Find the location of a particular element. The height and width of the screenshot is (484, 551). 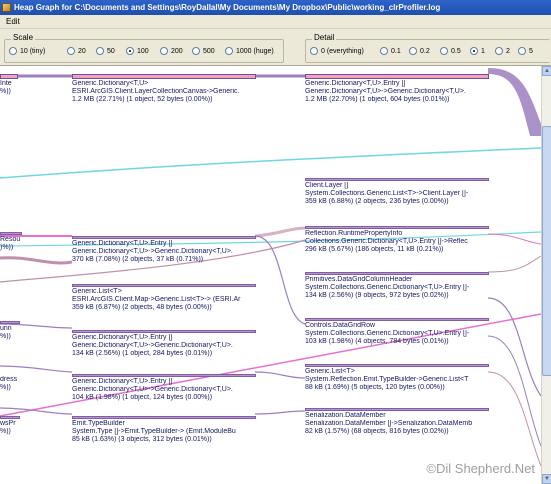

app-icon is located at coordinates (6, 7).